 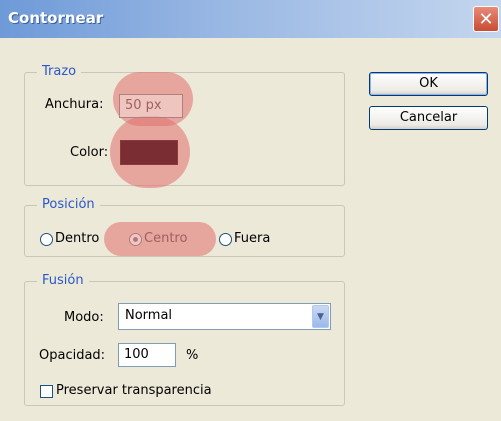 I want to click on opacidad-label: Opacidad:, so click(x=72, y=355).